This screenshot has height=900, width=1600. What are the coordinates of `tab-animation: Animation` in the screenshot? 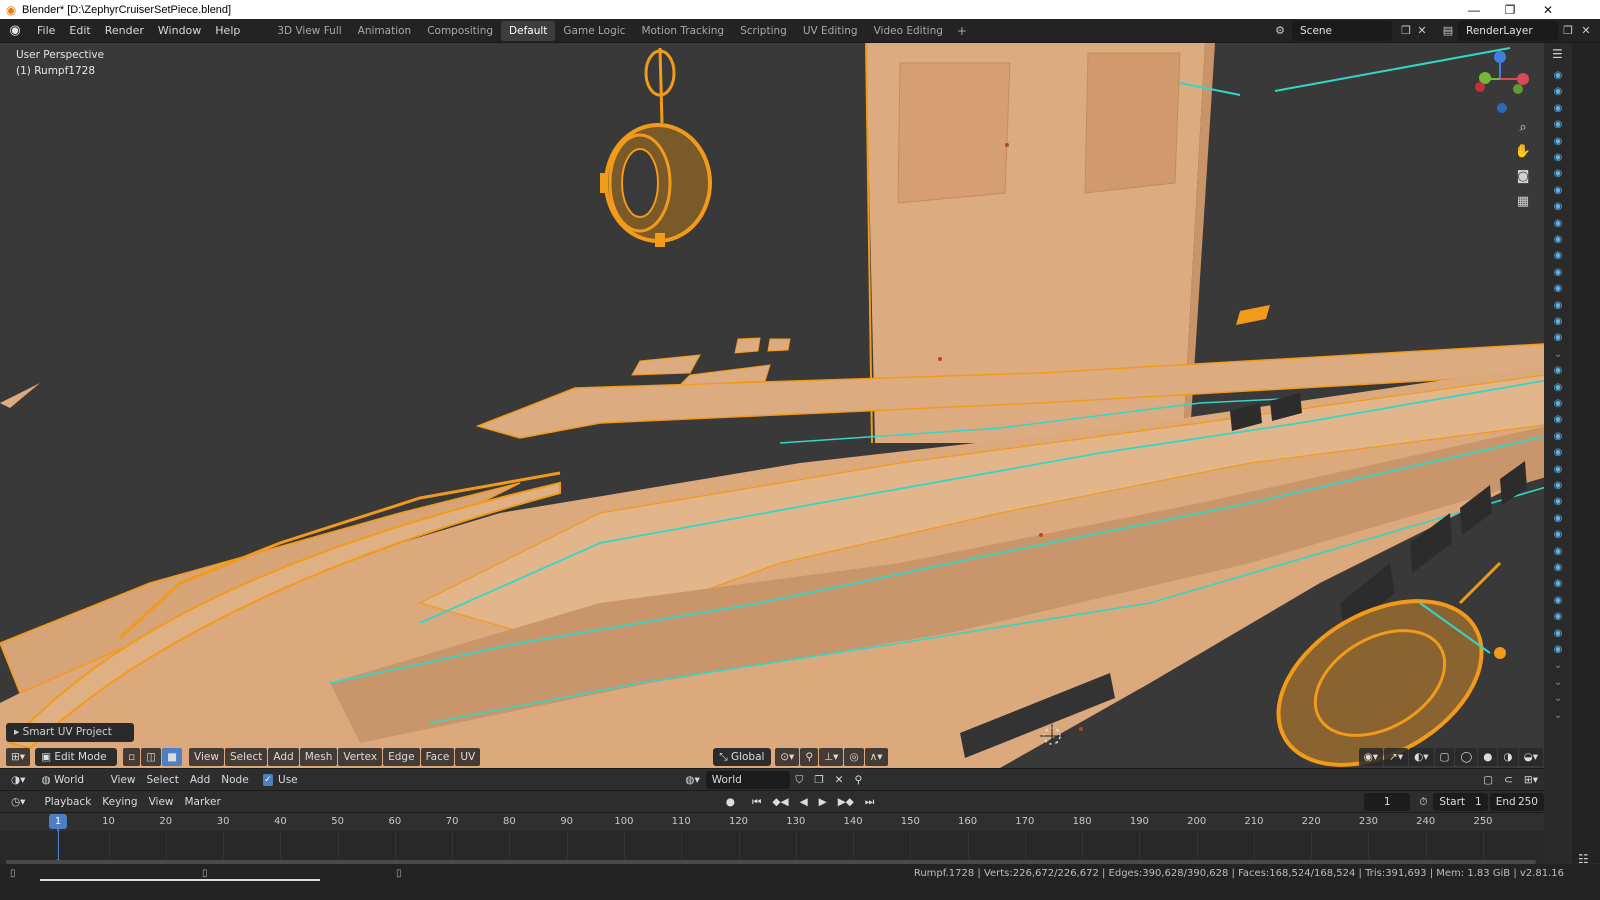 It's located at (385, 31).